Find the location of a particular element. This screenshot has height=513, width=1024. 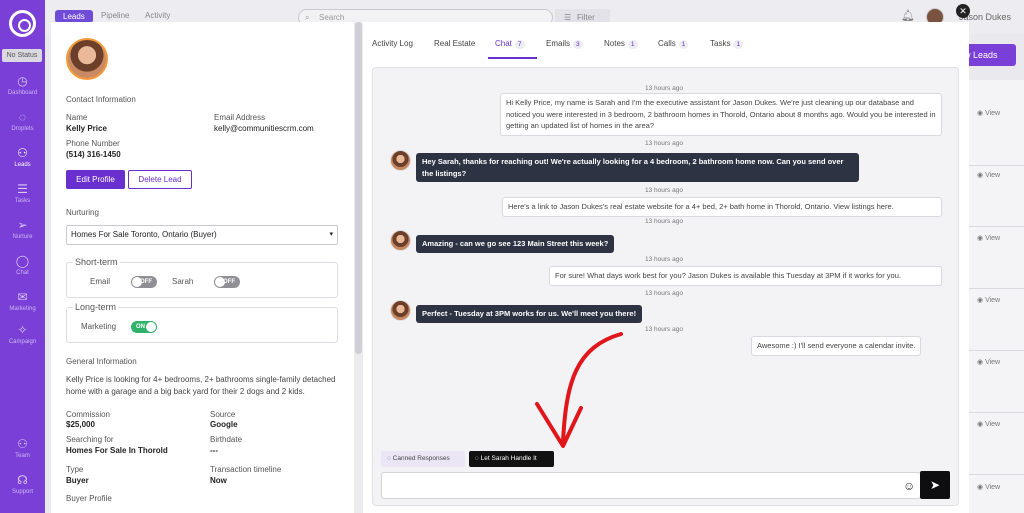

send-button: ➤ is located at coordinates (935, 485).